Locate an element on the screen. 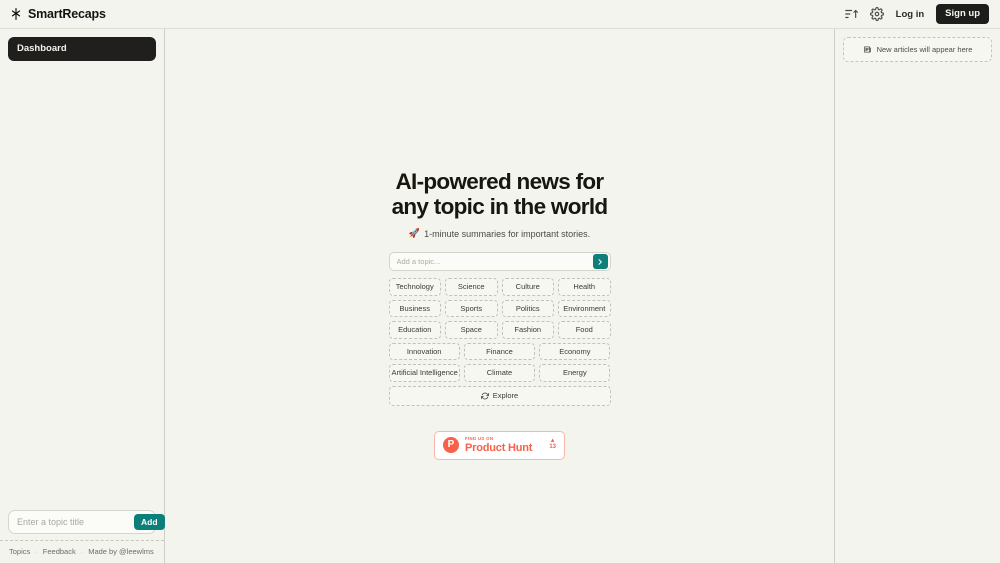 This screenshot has width=1000, height=563. search-submit-button is located at coordinates (600, 262).